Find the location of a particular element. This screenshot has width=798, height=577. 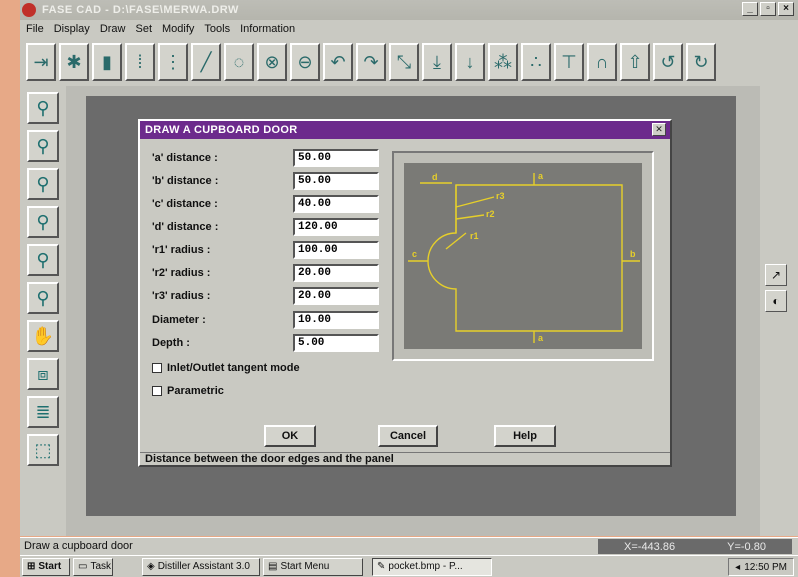

distiller-icon: ◈ is located at coordinates (151, 566).